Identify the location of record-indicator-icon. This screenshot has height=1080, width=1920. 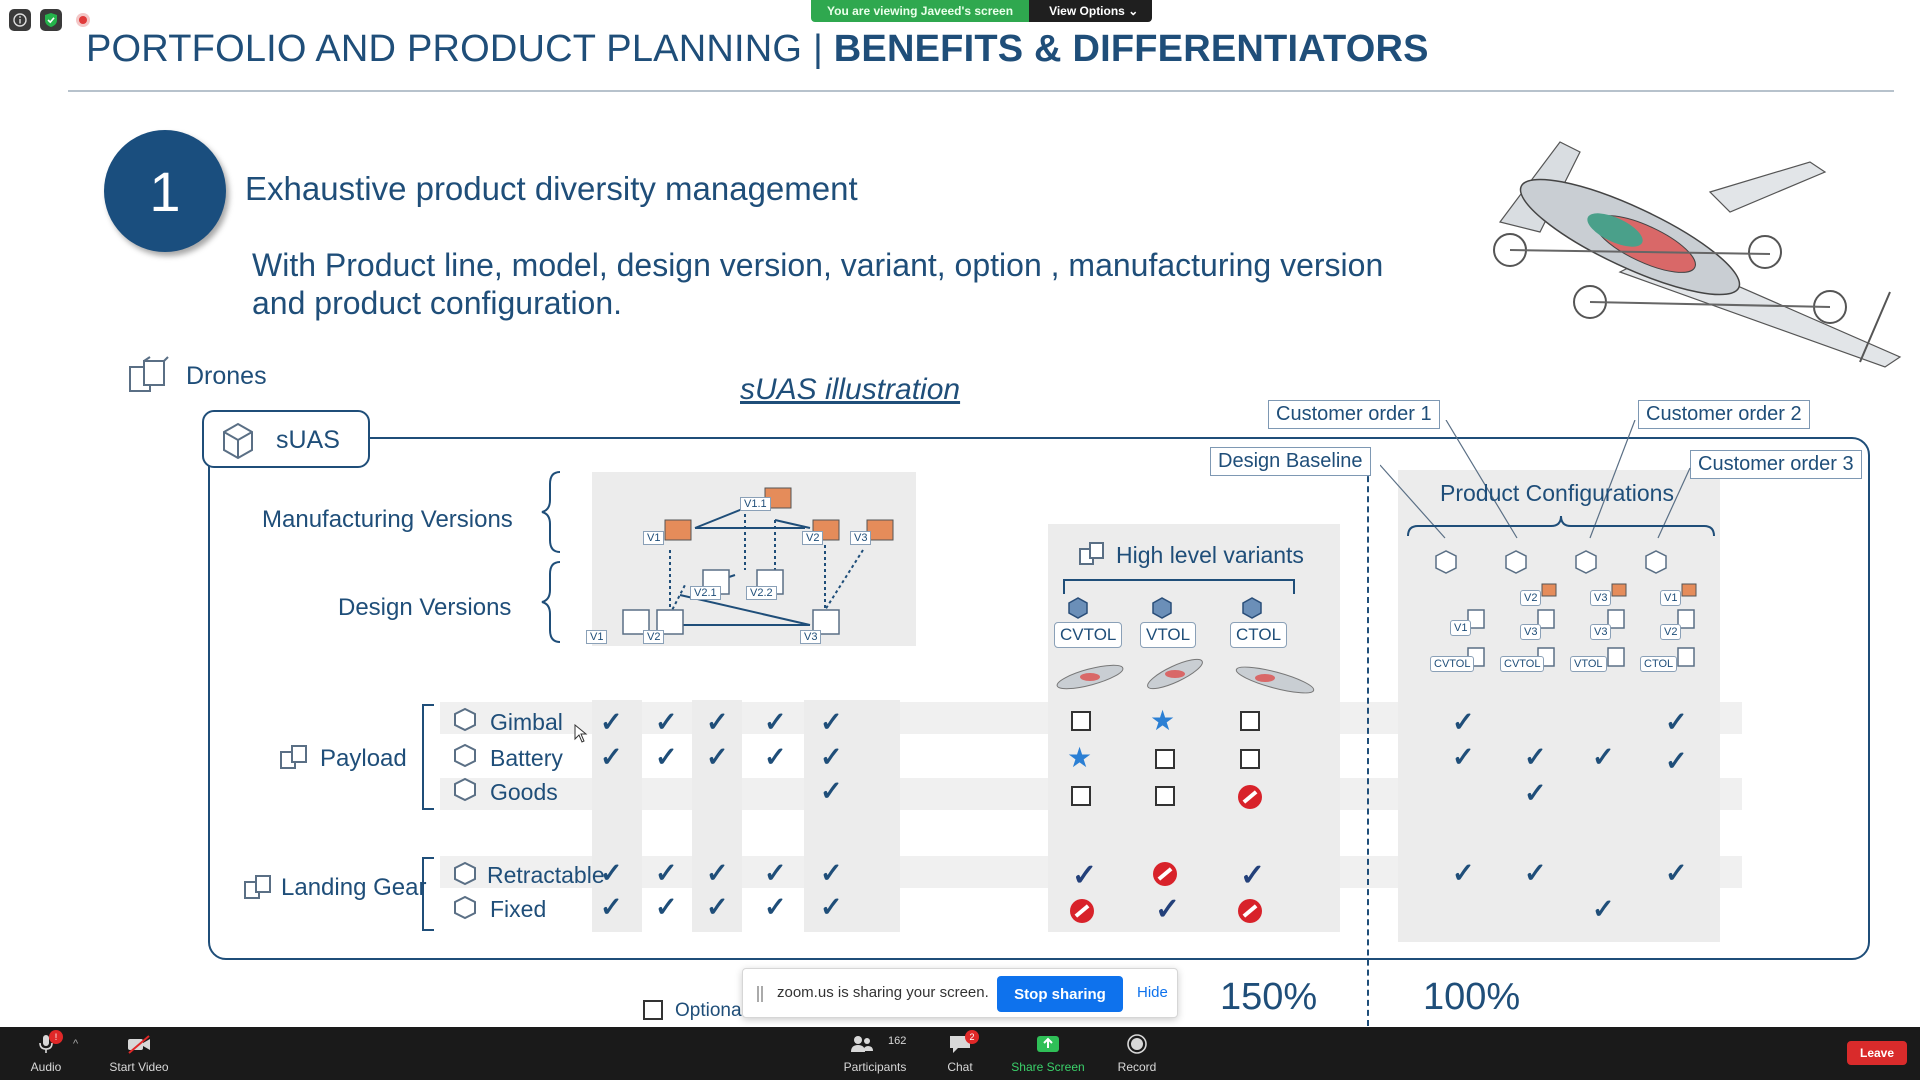
(83, 20).